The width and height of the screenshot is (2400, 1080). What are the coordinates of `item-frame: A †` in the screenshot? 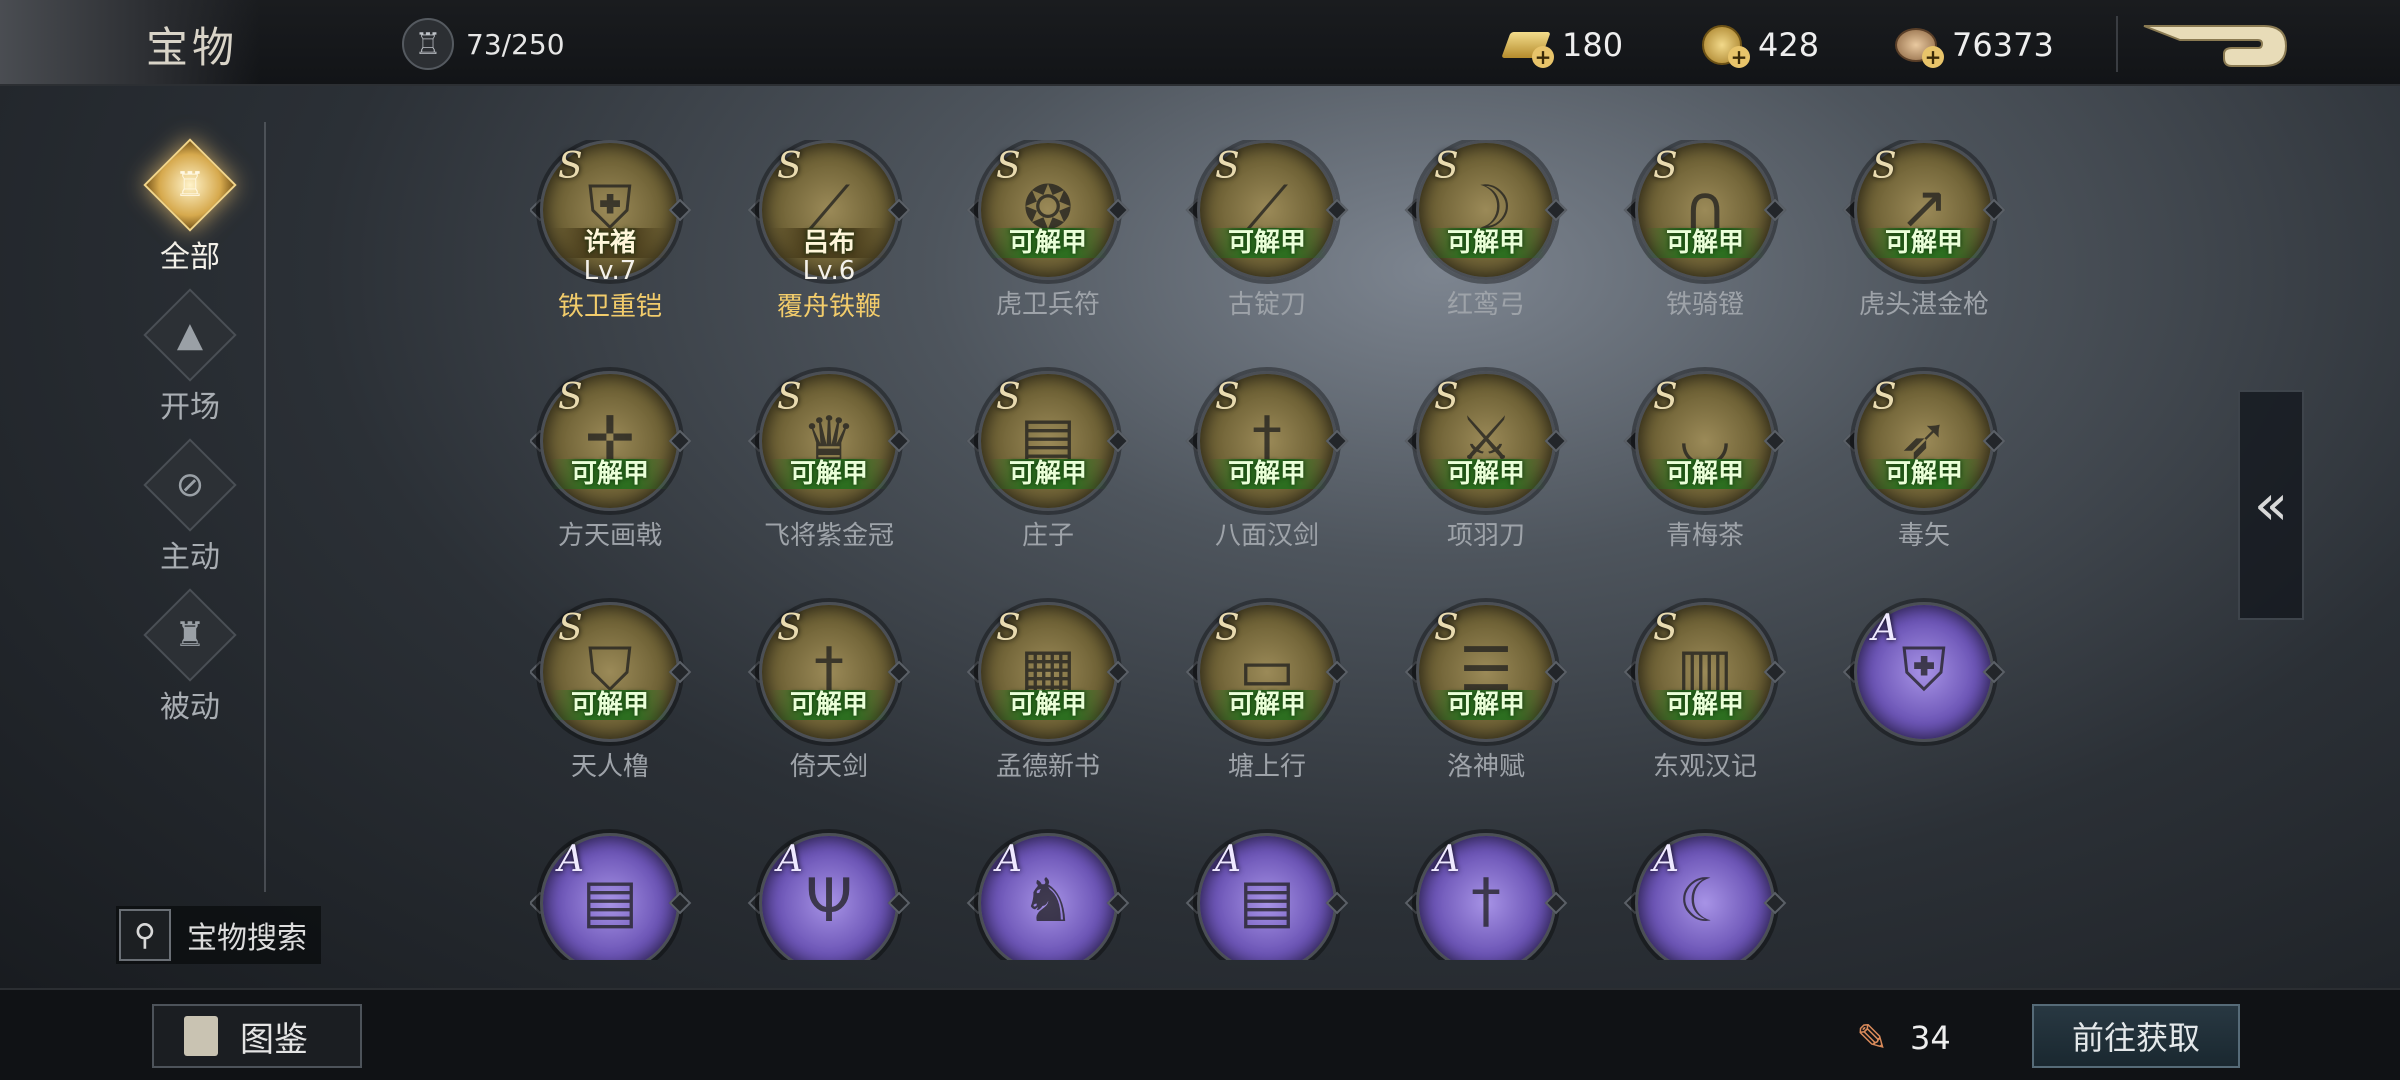 It's located at (1486, 896).